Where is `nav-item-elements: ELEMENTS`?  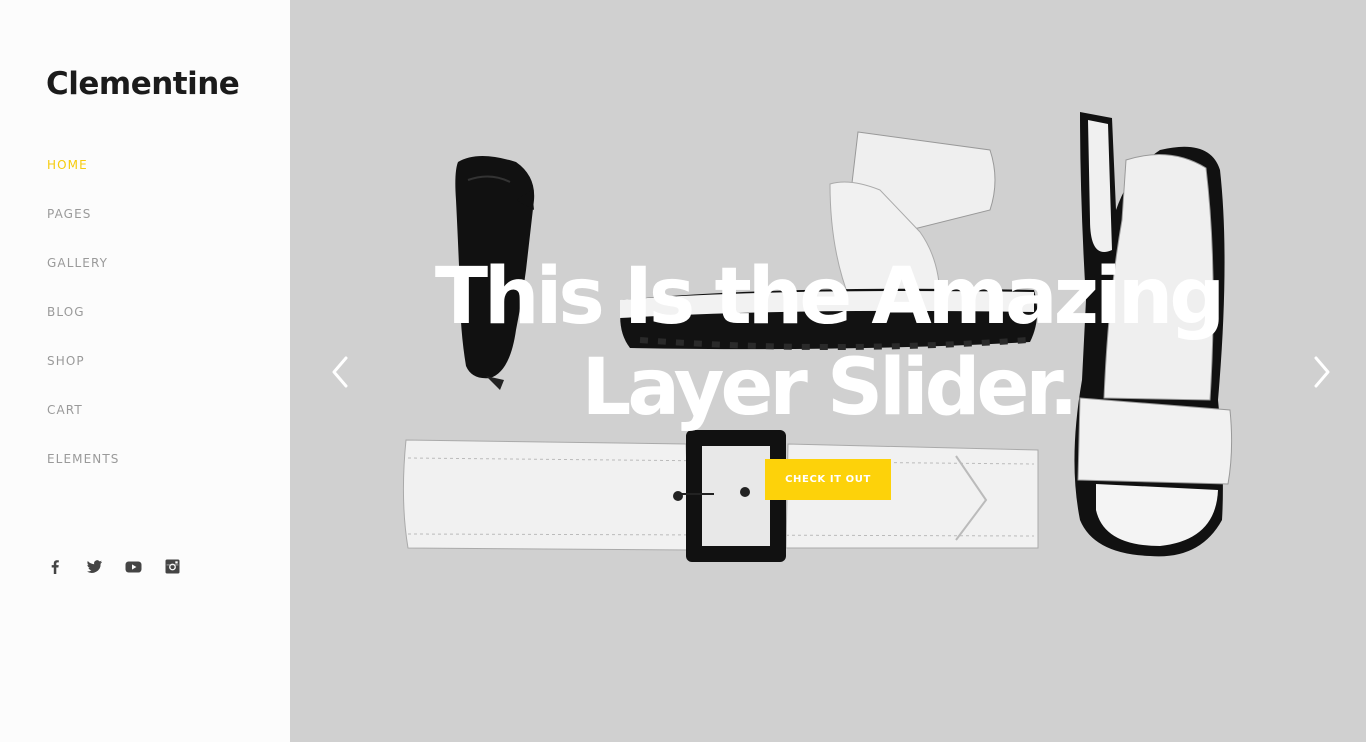 nav-item-elements: ELEMENTS is located at coordinates (83, 459).